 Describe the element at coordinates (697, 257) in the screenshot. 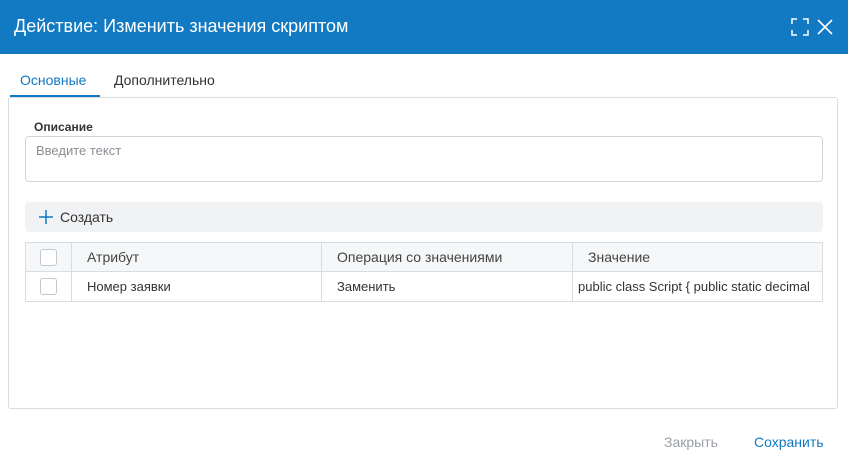

I see `column-header-value: Значение` at that location.